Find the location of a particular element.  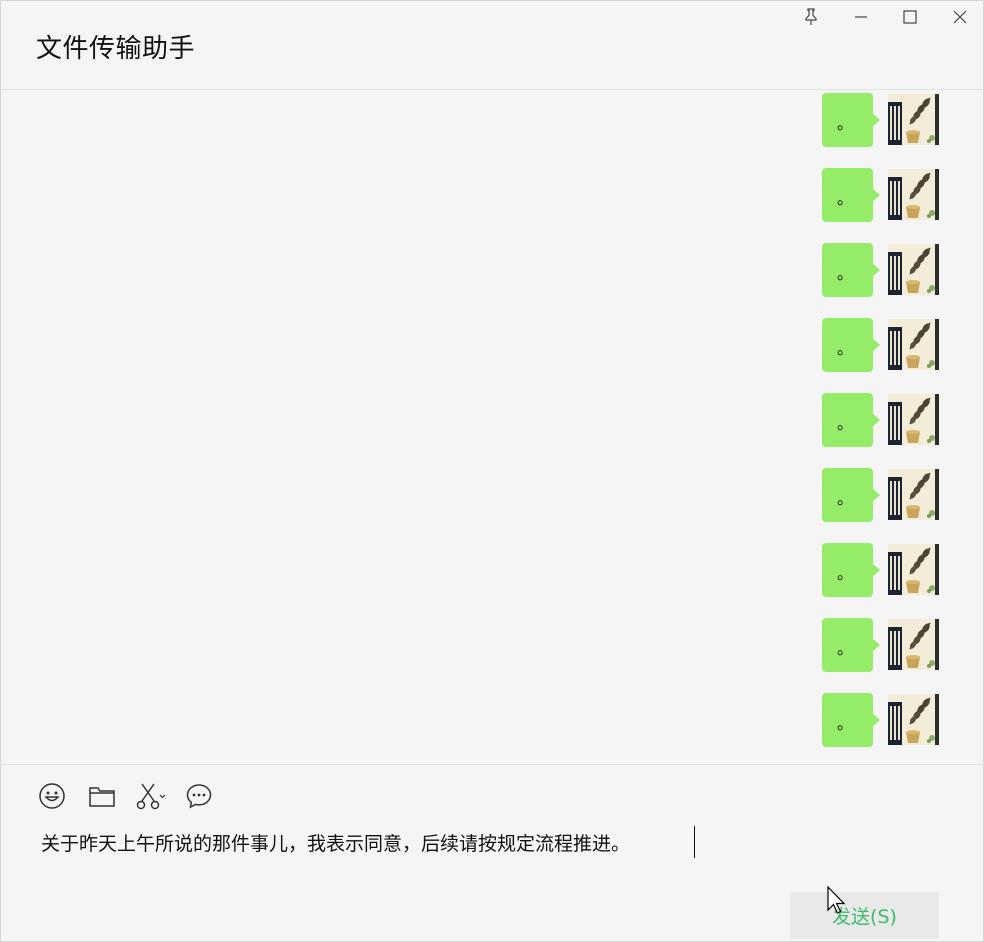

file-button is located at coordinates (102, 796).